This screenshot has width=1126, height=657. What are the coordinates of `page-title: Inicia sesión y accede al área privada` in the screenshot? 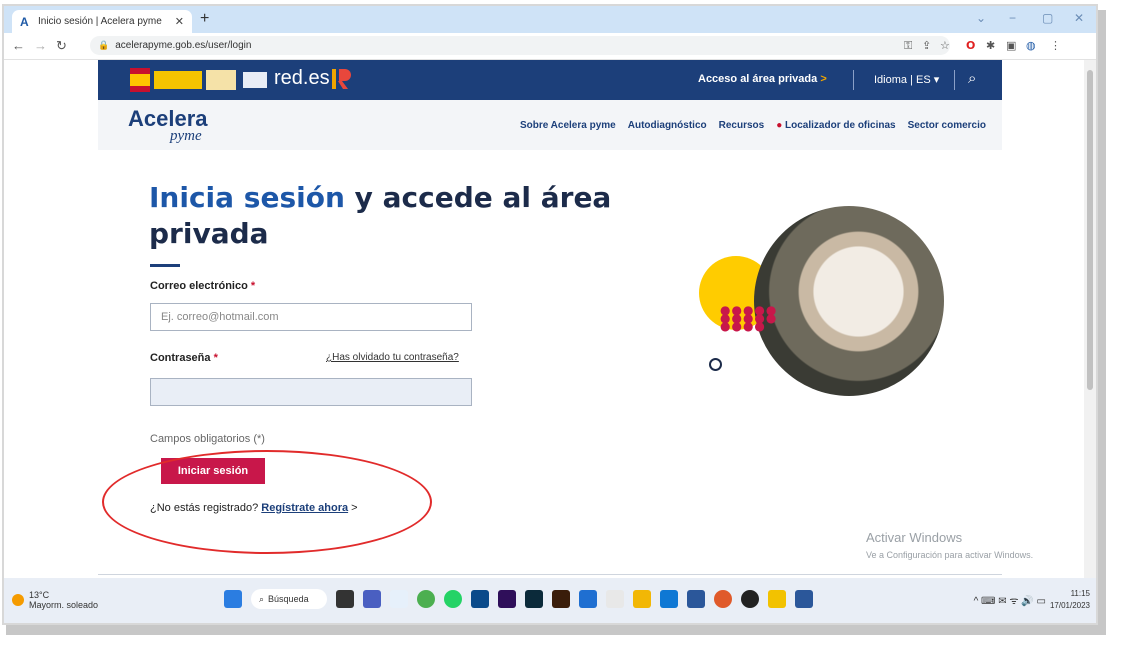 It's located at (384, 216).